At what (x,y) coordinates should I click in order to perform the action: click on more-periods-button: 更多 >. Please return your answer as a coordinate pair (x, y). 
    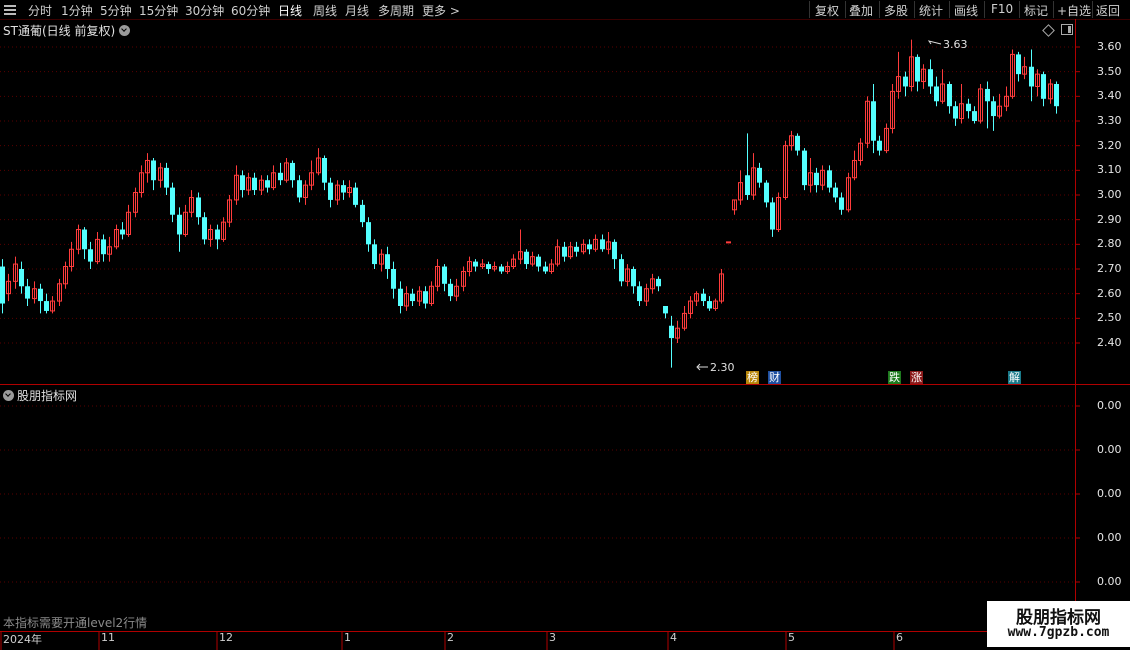
    Looking at the image, I should click on (441, 10).